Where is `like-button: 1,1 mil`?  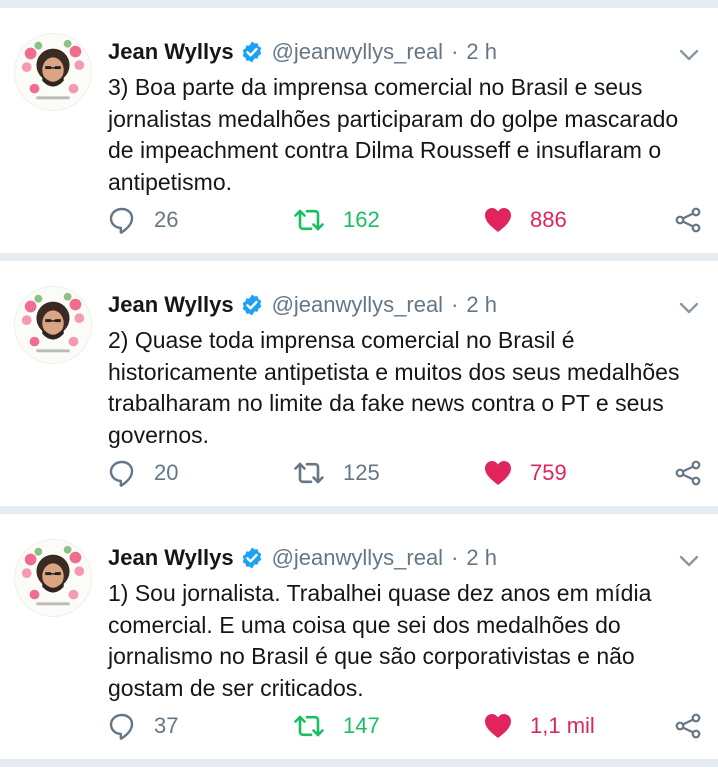 like-button: 1,1 mil is located at coordinates (539, 726).